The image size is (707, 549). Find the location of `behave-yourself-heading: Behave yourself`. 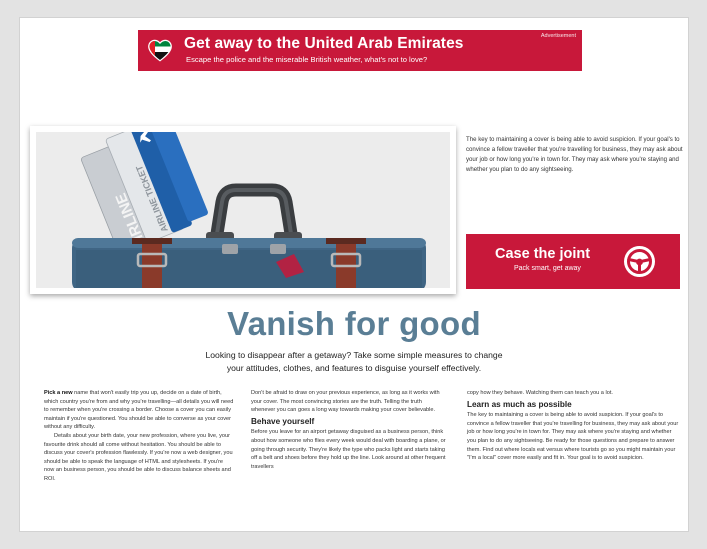

behave-yourself-heading: Behave yourself is located at coordinates (283, 421).